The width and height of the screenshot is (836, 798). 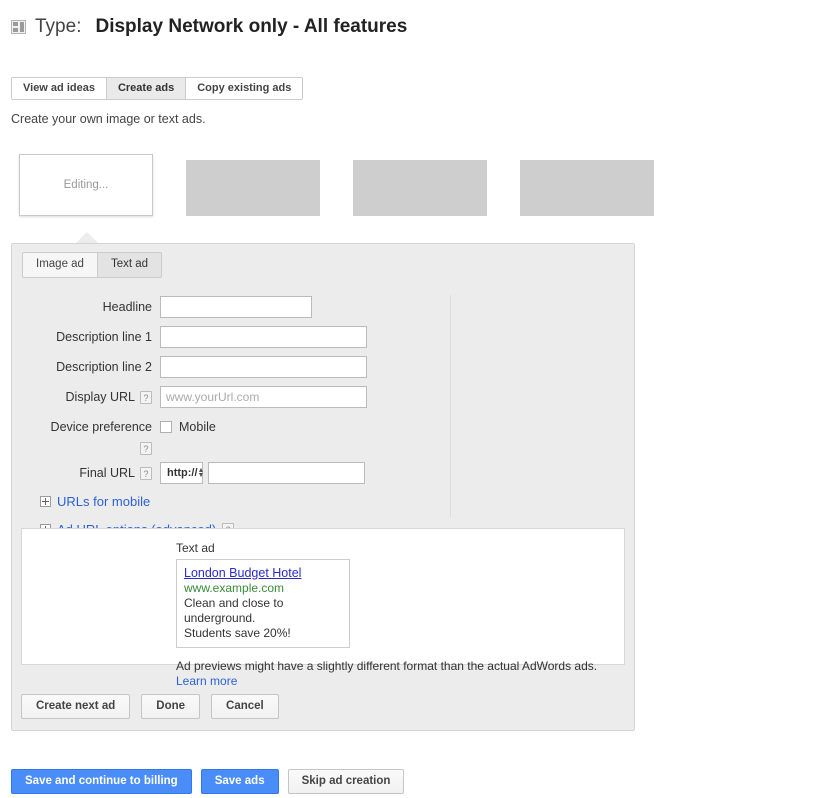 I want to click on display-url-label-group: Display URL ?, so click(x=86, y=397).